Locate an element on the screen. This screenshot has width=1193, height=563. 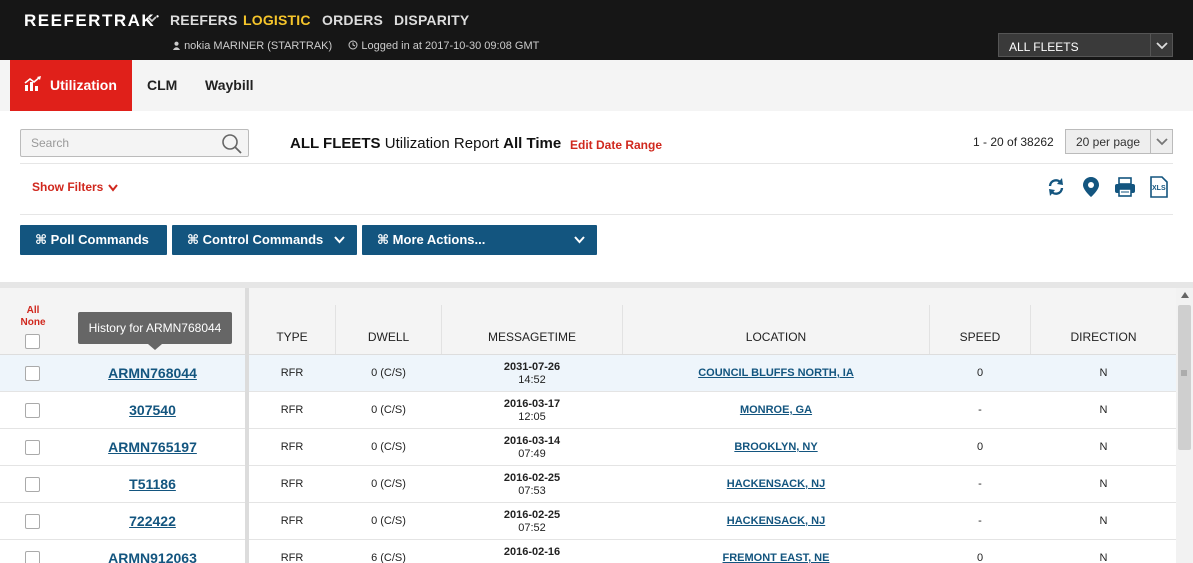
location-link: MONROE, GA is located at coordinates (776, 410).